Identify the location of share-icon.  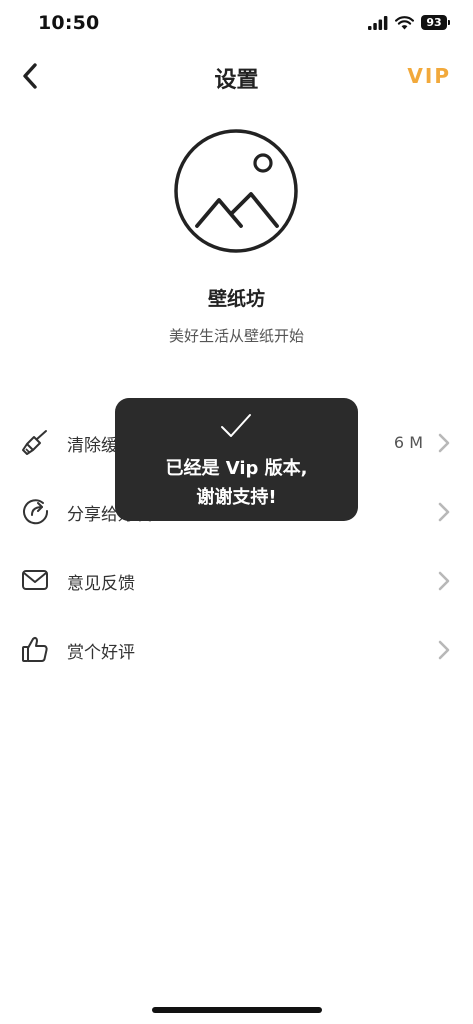
(36, 512).